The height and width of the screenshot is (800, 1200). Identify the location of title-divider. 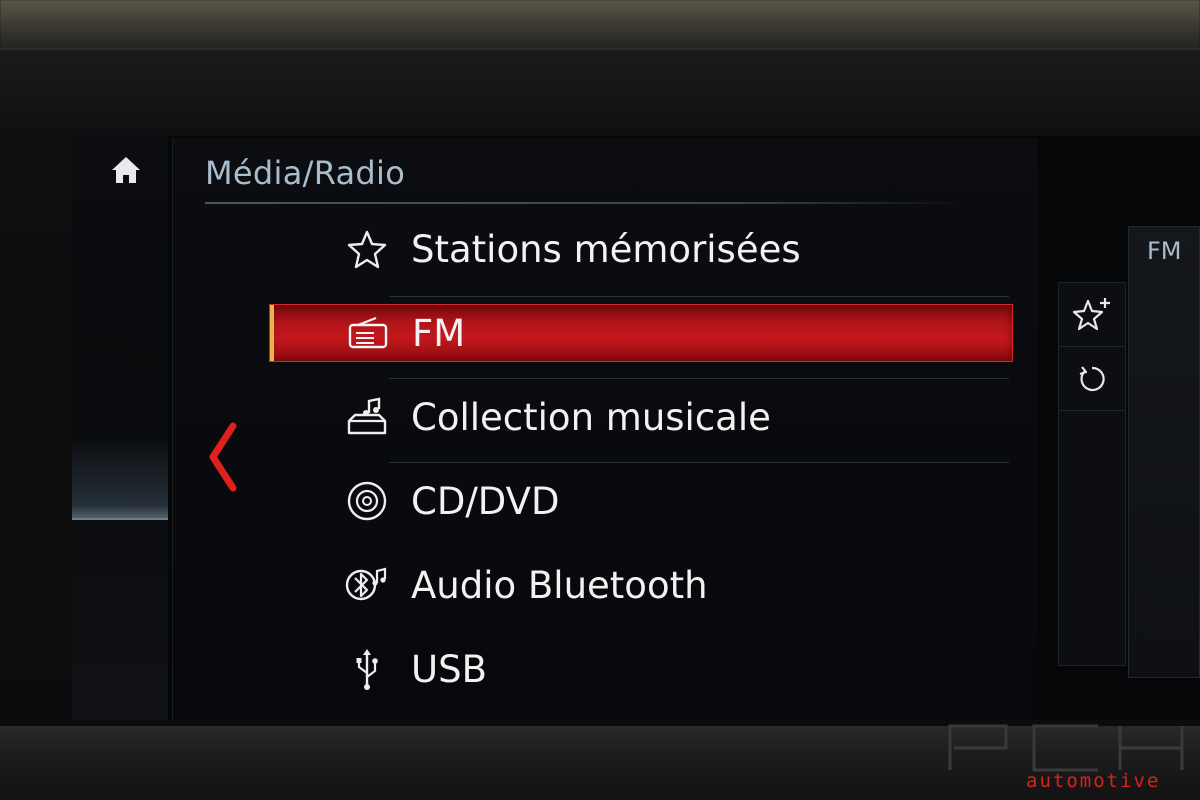
(585, 203).